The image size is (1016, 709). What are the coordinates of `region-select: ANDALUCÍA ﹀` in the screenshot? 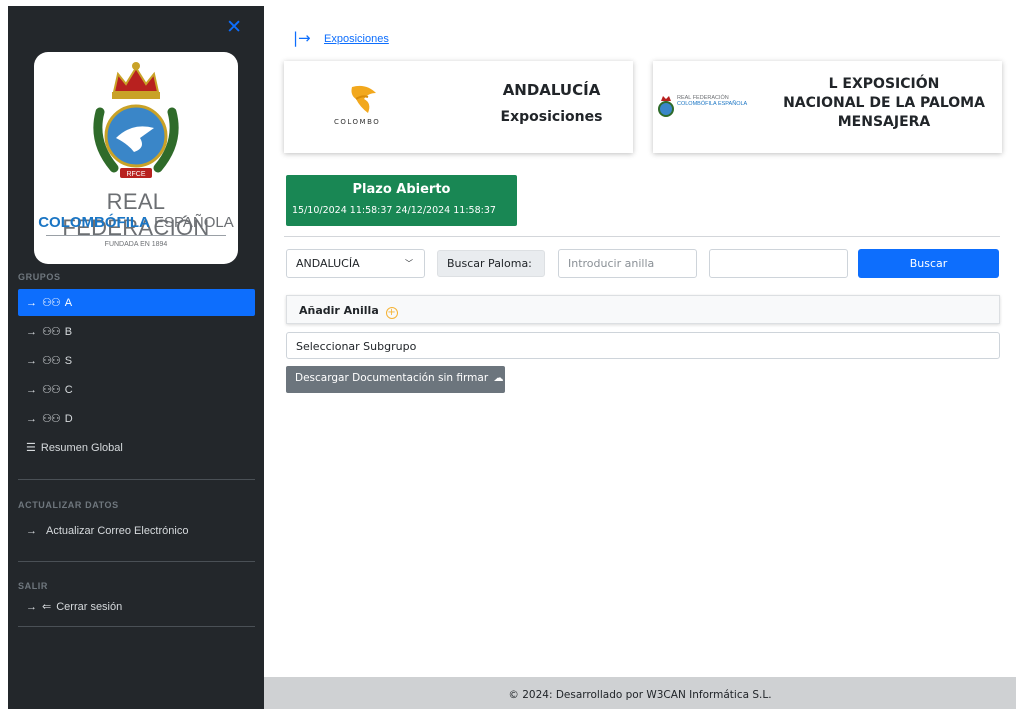 It's located at (355, 263).